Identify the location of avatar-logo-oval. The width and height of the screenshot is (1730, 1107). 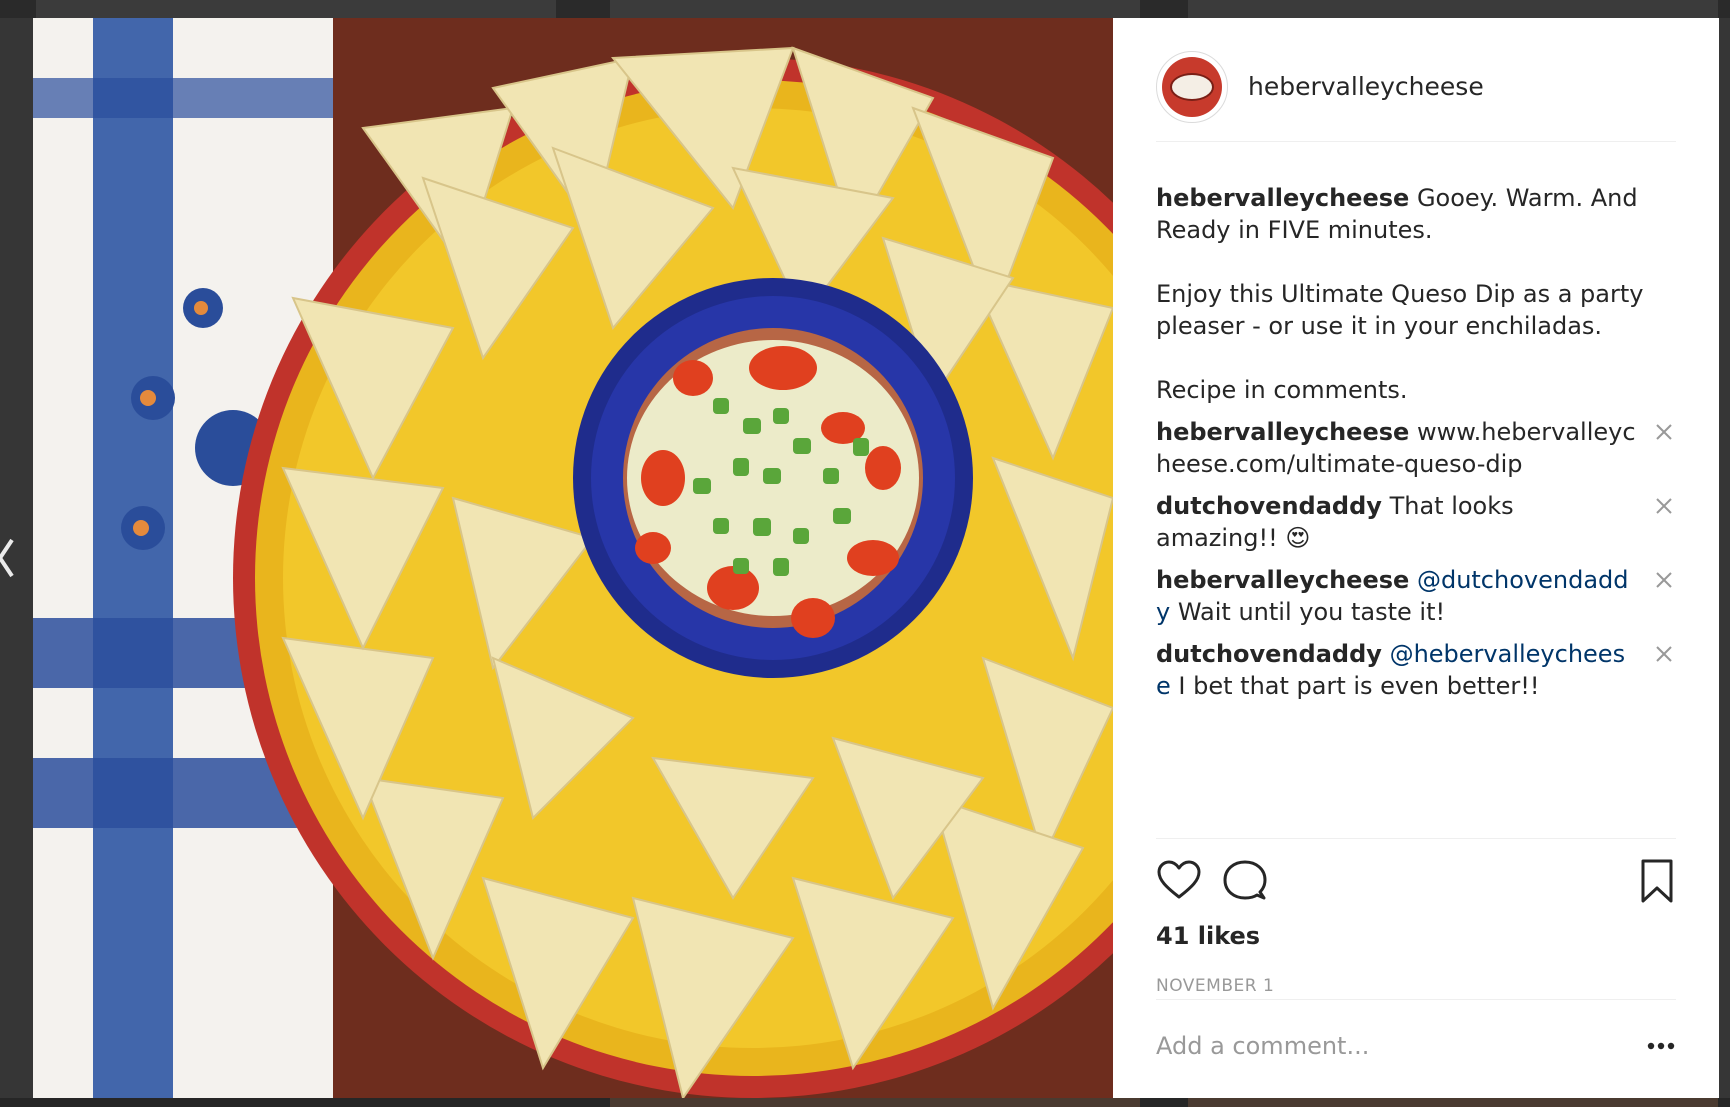
(1192, 86).